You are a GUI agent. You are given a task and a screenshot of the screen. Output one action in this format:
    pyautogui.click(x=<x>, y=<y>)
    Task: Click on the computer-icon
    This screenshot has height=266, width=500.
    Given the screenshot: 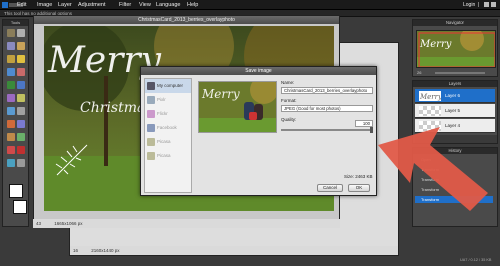 What is the action you would take?
    pyautogui.click(x=151, y=86)
    